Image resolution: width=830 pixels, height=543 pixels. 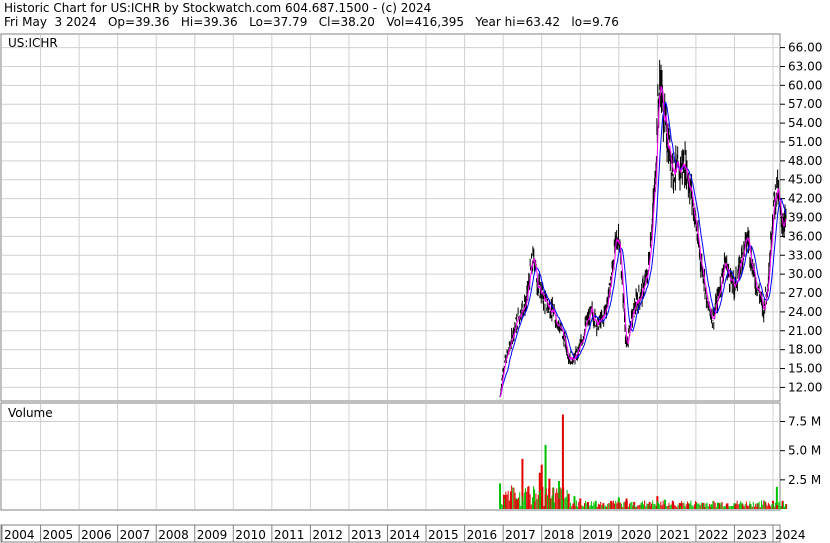 I want to click on x-tick-label: 2016, so click(x=482, y=535).